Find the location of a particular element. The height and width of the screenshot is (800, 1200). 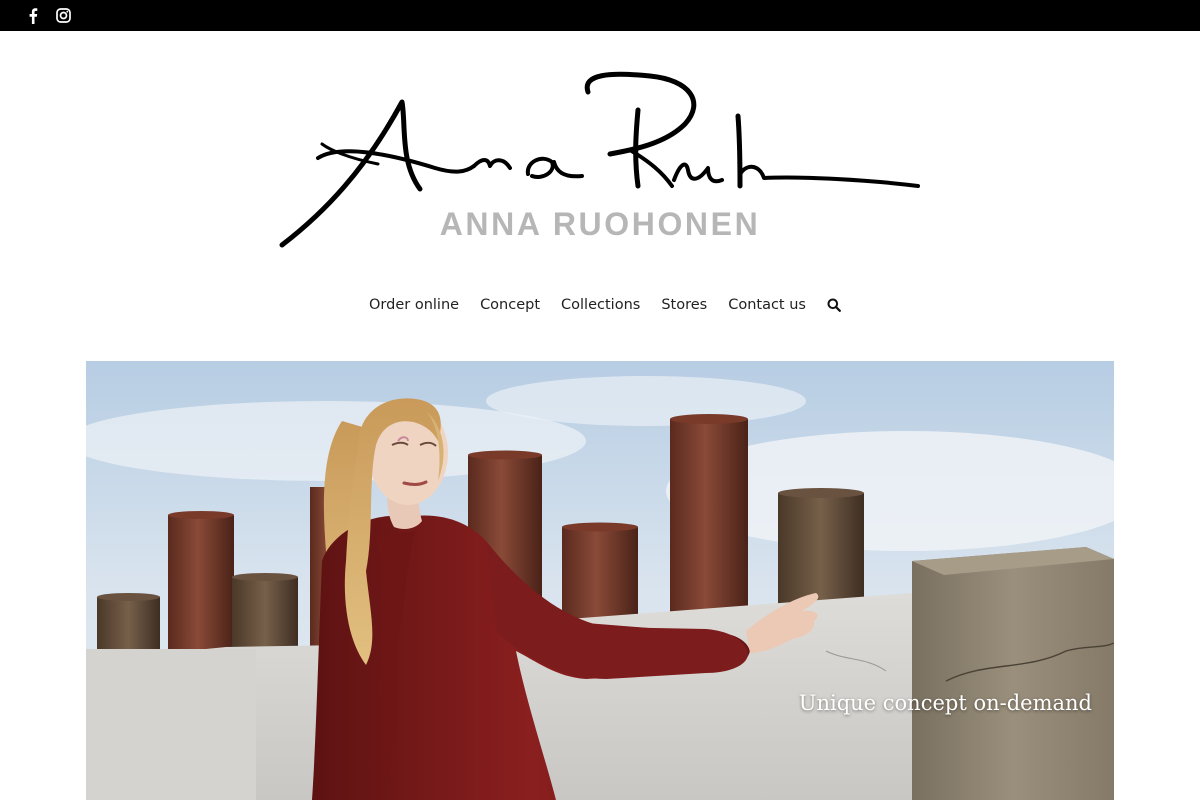

search-icon is located at coordinates (834, 305).